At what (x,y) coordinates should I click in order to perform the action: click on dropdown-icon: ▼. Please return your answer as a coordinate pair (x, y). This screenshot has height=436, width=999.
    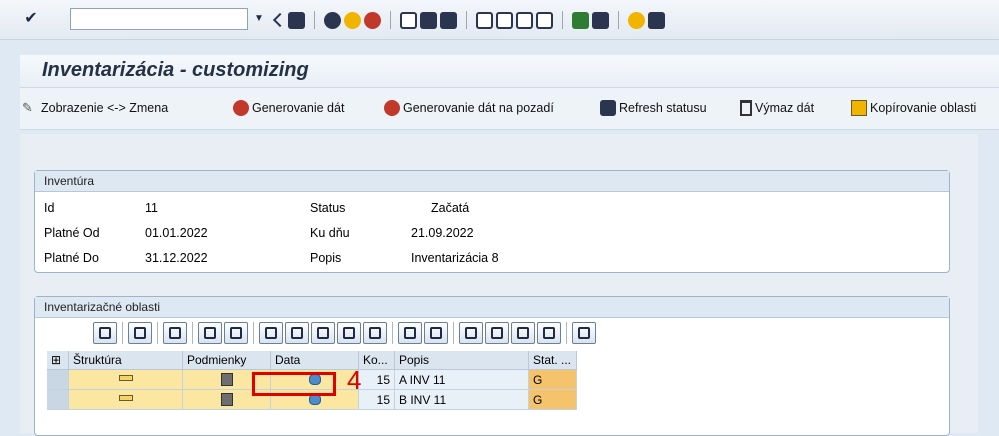
    Looking at the image, I should click on (259, 19).